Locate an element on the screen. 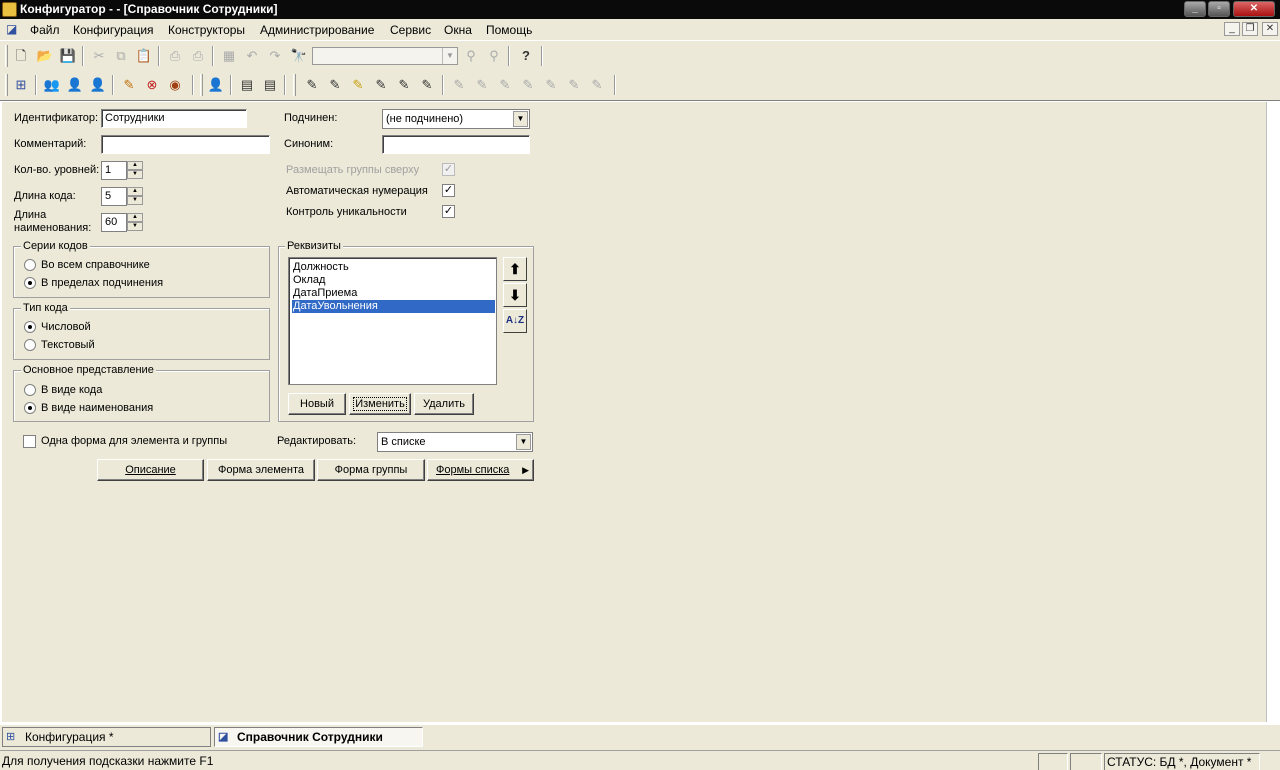  code-series-sub-label: В пределах подчинения is located at coordinates (102, 283).